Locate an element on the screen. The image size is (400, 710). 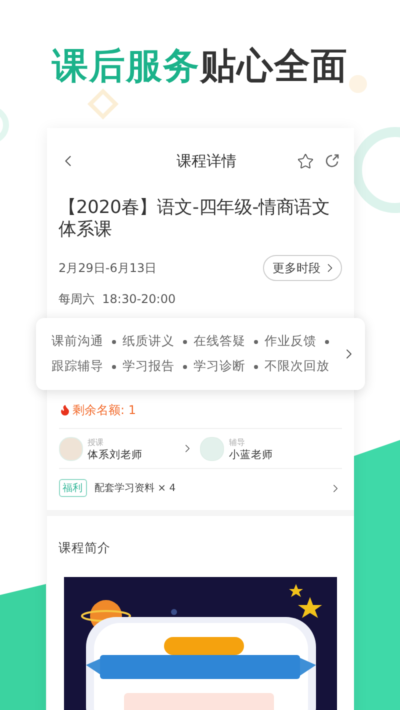
flame-icon is located at coordinates (64, 410).